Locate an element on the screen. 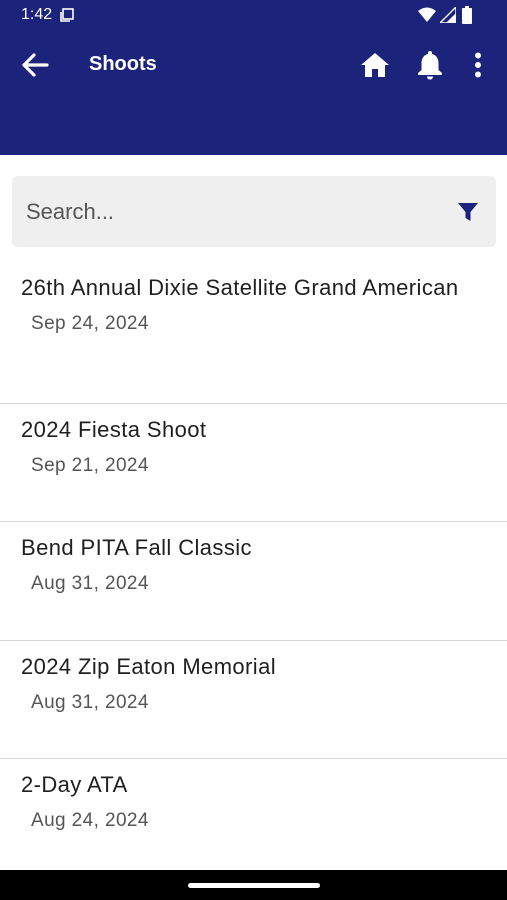 The width and height of the screenshot is (507, 900). wifi-icon is located at coordinates (427, 14).